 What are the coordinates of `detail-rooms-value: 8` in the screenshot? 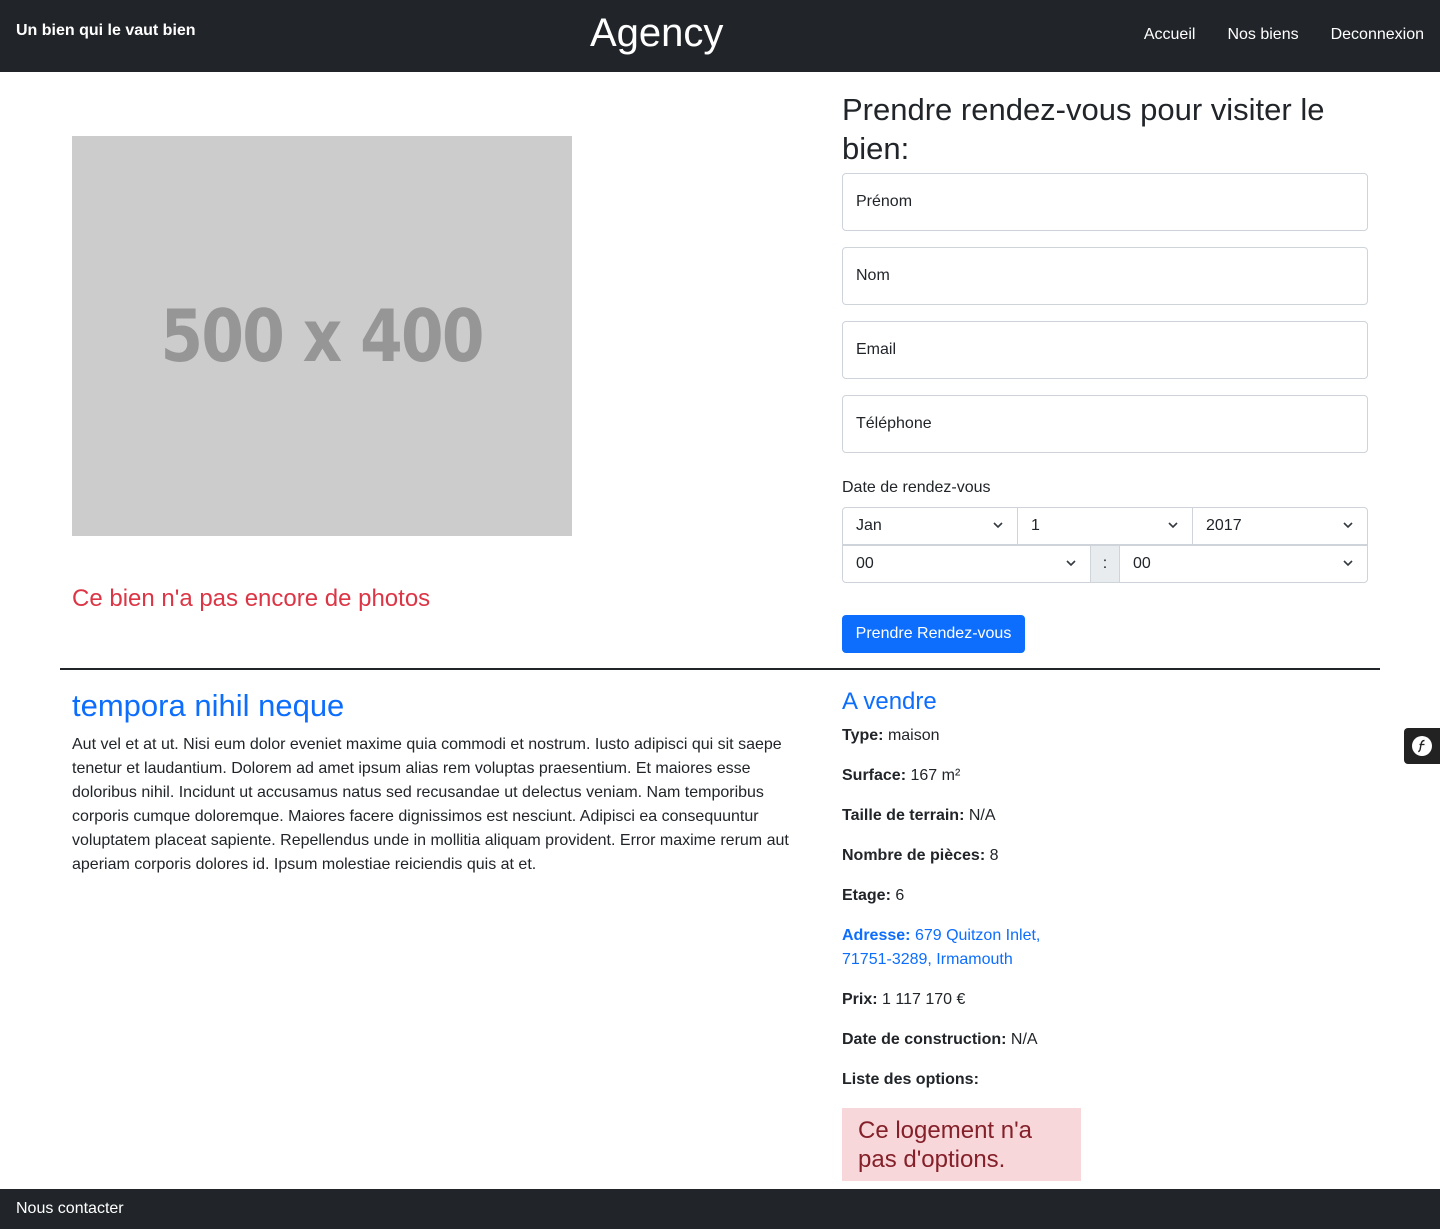 It's located at (994, 855).